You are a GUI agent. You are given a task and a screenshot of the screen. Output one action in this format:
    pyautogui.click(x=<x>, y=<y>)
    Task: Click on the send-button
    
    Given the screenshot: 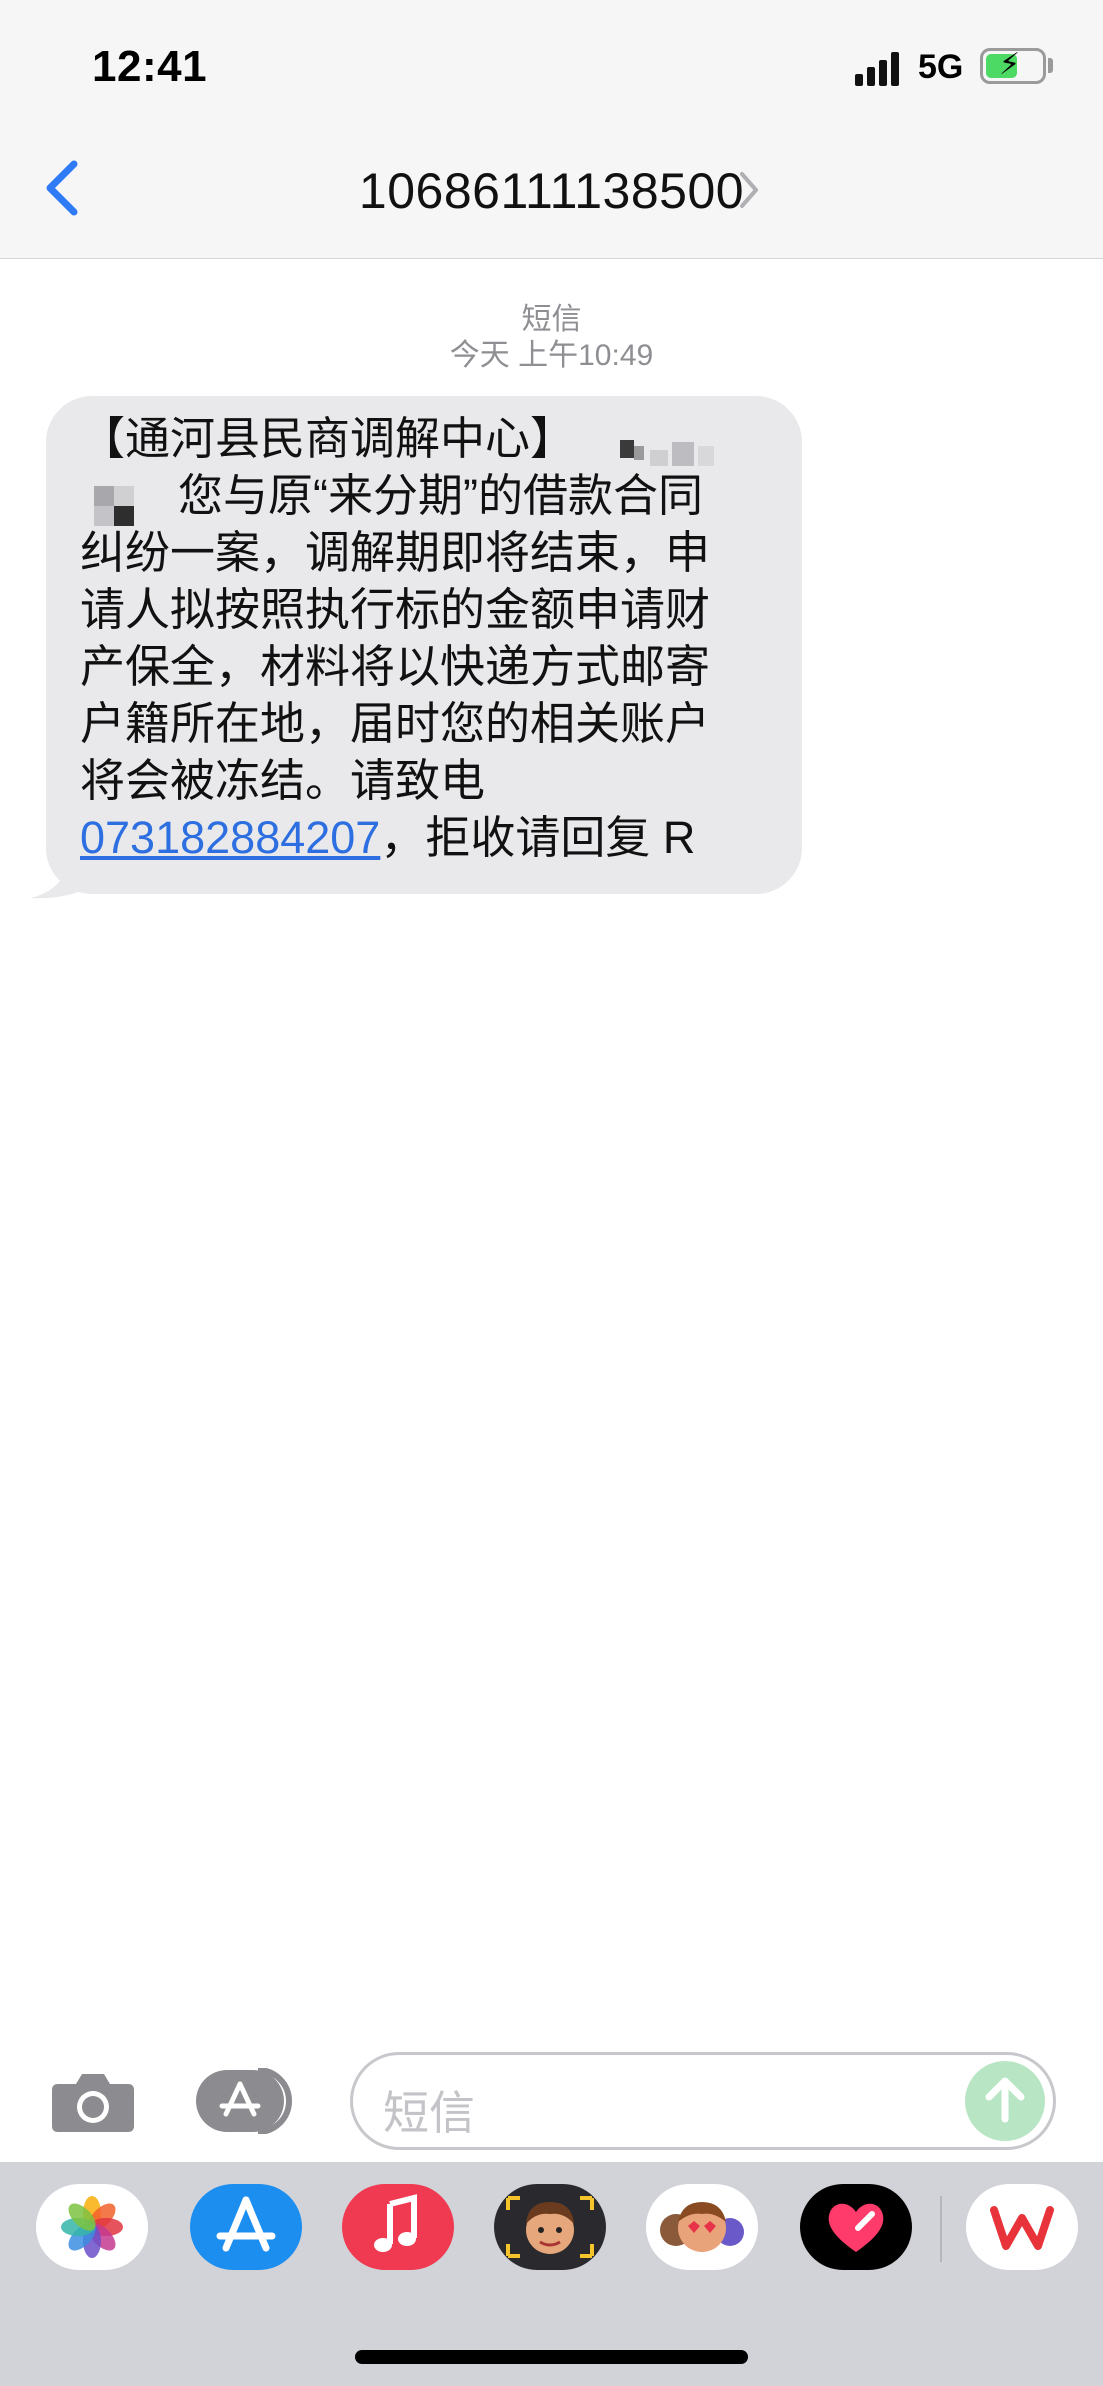 What is the action you would take?
    pyautogui.click(x=1005, y=2101)
    